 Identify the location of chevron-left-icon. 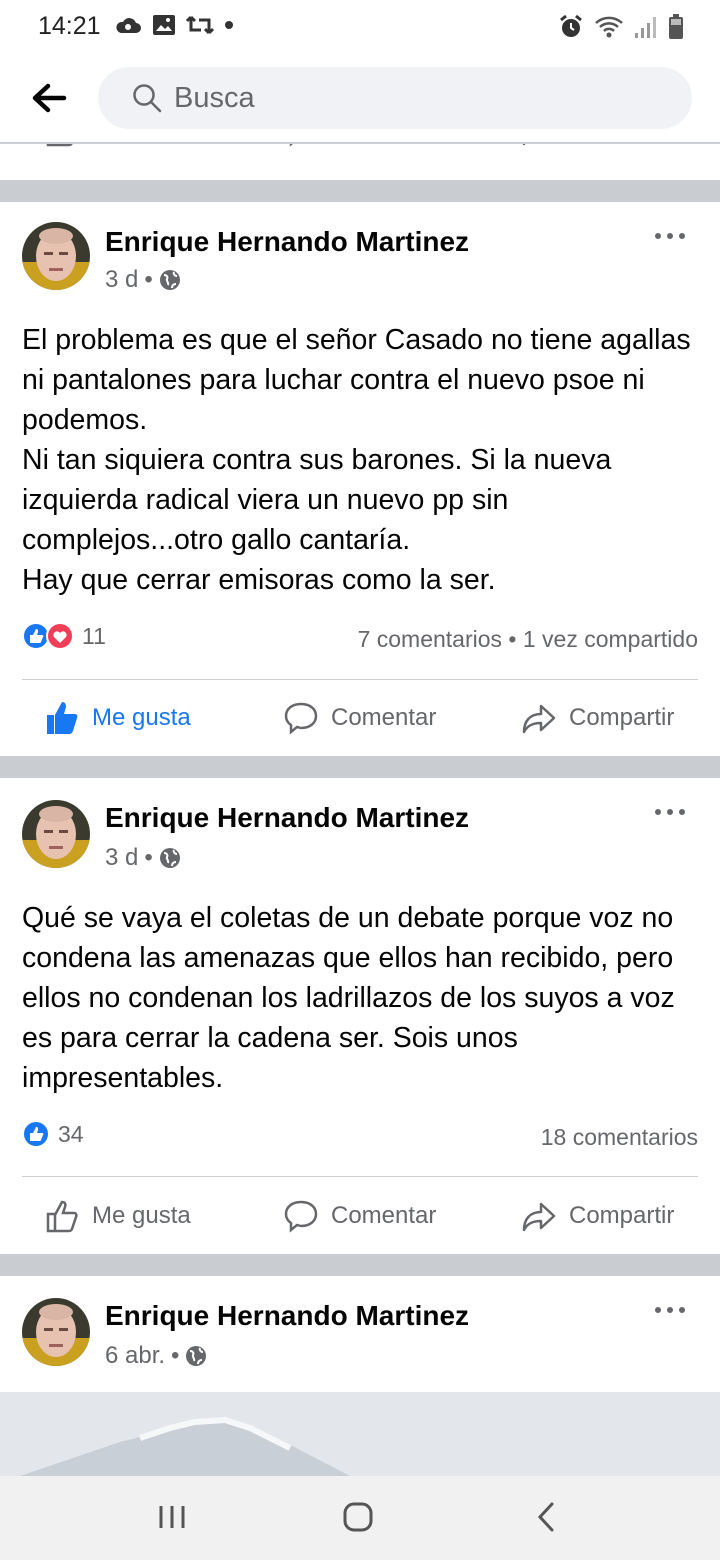
(545, 1517).